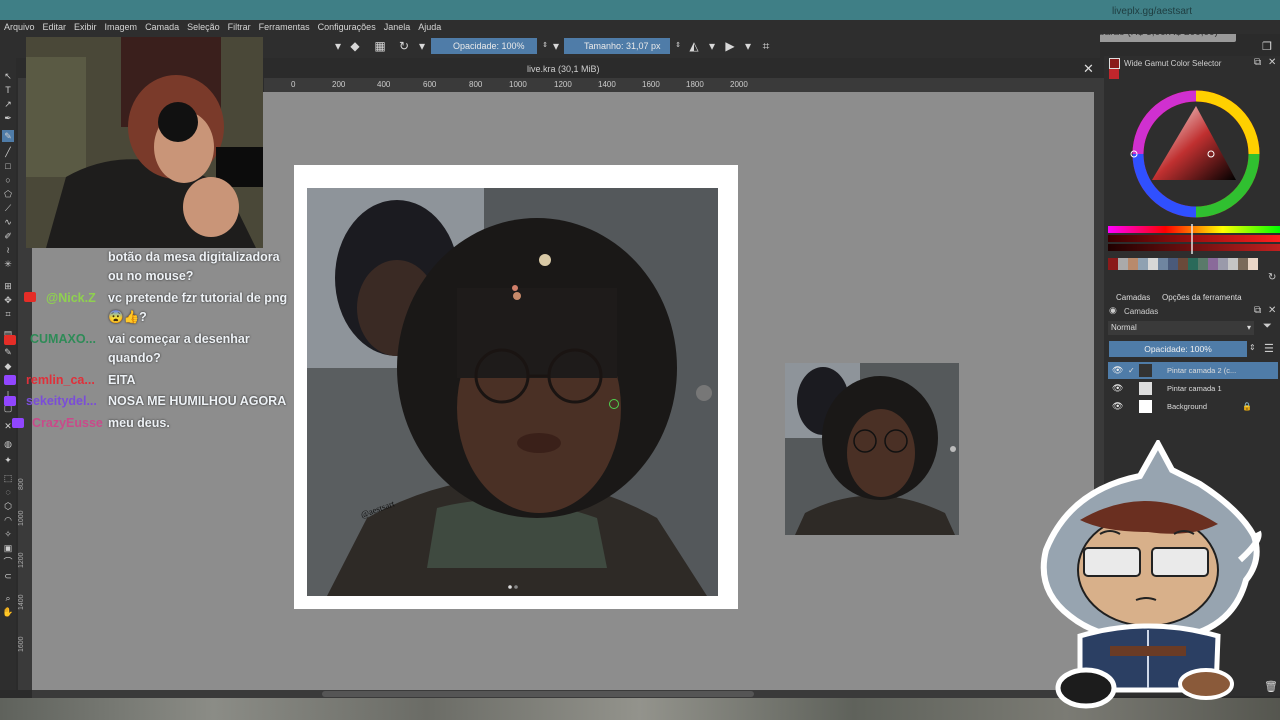  Describe the element at coordinates (8, 478) in the screenshot. I see `rect-select-icon: ⬚` at that location.